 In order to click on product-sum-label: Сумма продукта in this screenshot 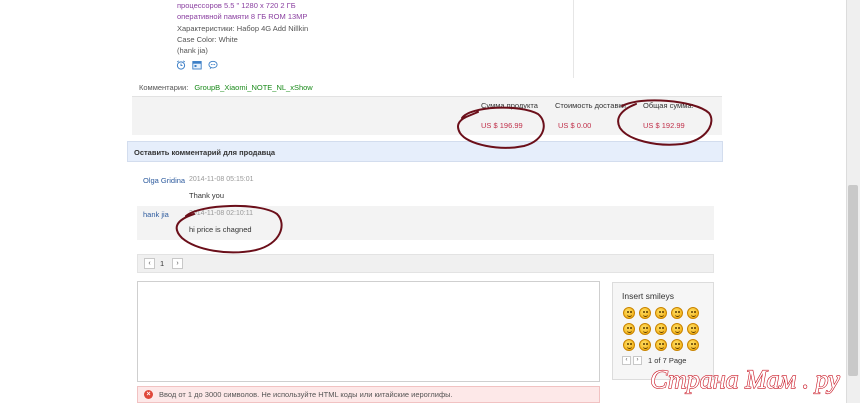, I will do `click(509, 105)`.